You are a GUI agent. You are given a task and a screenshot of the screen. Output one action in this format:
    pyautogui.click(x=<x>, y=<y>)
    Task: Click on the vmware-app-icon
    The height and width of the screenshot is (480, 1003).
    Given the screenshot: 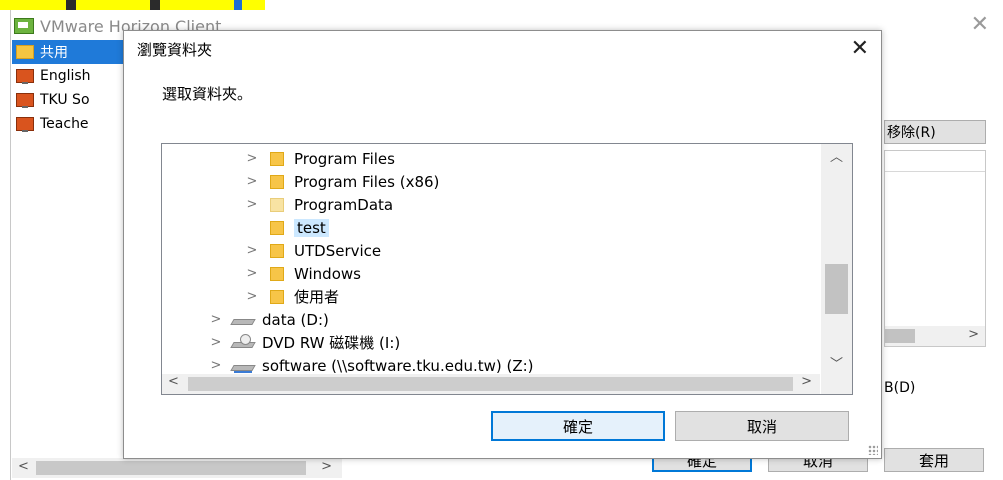 What is the action you would take?
    pyautogui.click(x=24, y=26)
    